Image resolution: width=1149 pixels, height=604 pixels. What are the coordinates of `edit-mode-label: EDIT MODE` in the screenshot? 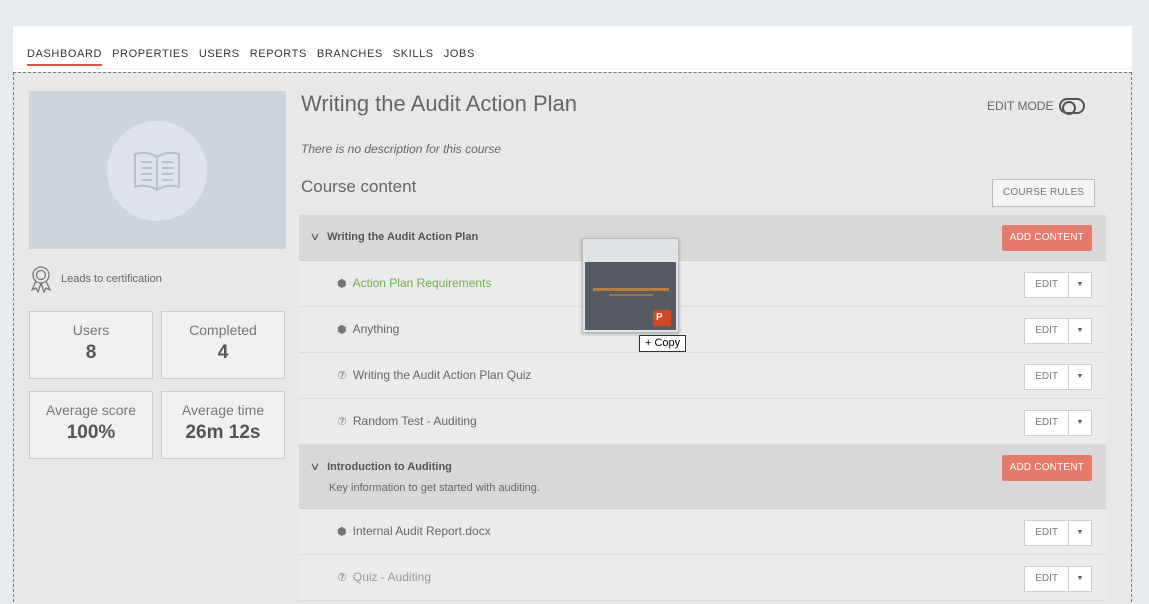 It's located at (1020, 106).